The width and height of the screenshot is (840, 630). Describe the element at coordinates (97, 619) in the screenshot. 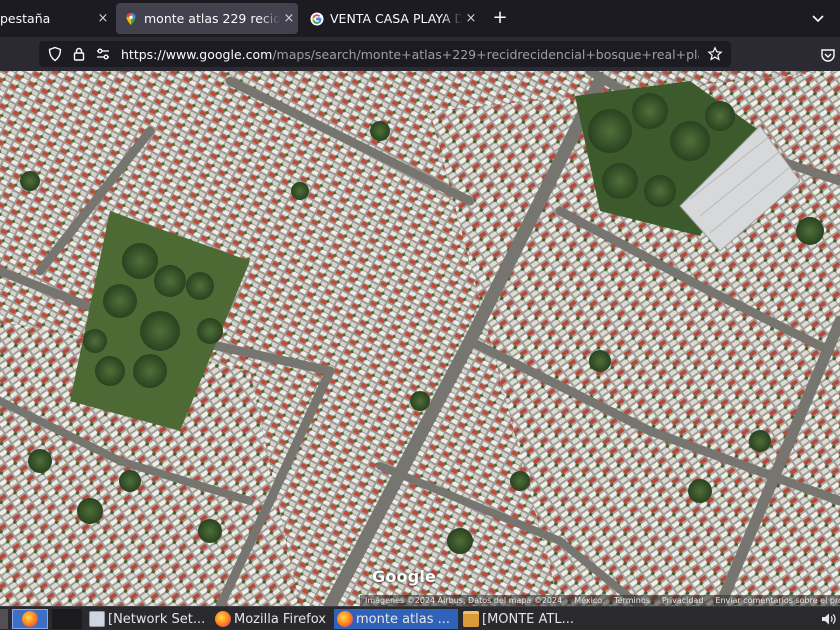

I see `network-window-icon` at that location.